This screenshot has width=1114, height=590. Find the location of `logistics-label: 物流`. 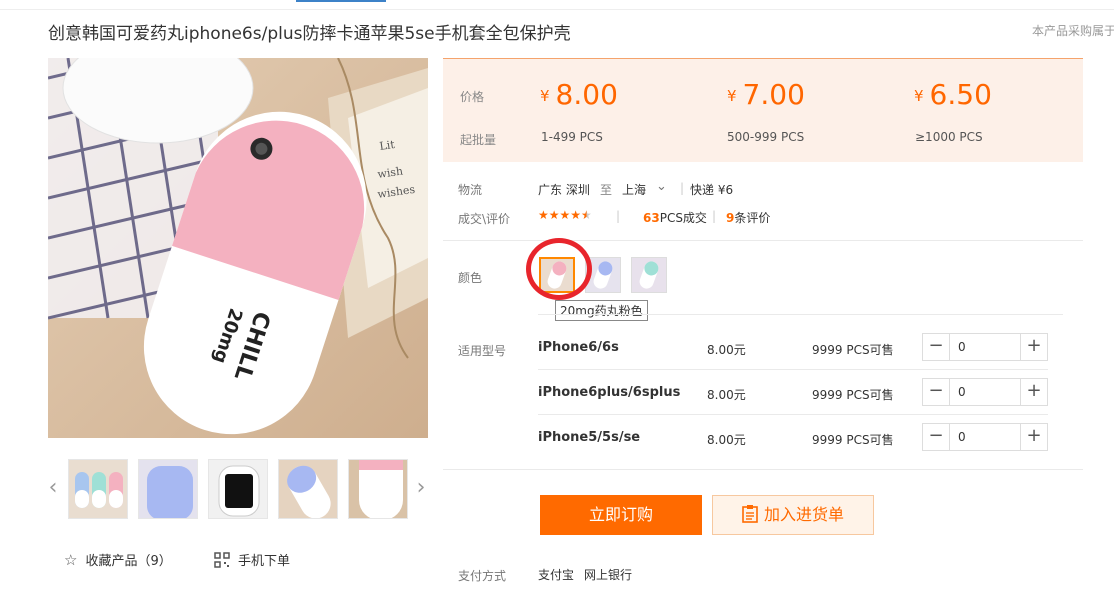

logistics-label: 物流 is located at coordinates (470, 190).